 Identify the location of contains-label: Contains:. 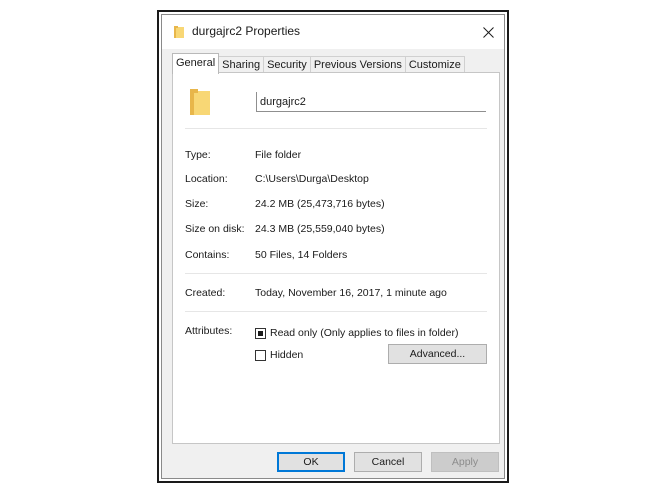
(207, 255).